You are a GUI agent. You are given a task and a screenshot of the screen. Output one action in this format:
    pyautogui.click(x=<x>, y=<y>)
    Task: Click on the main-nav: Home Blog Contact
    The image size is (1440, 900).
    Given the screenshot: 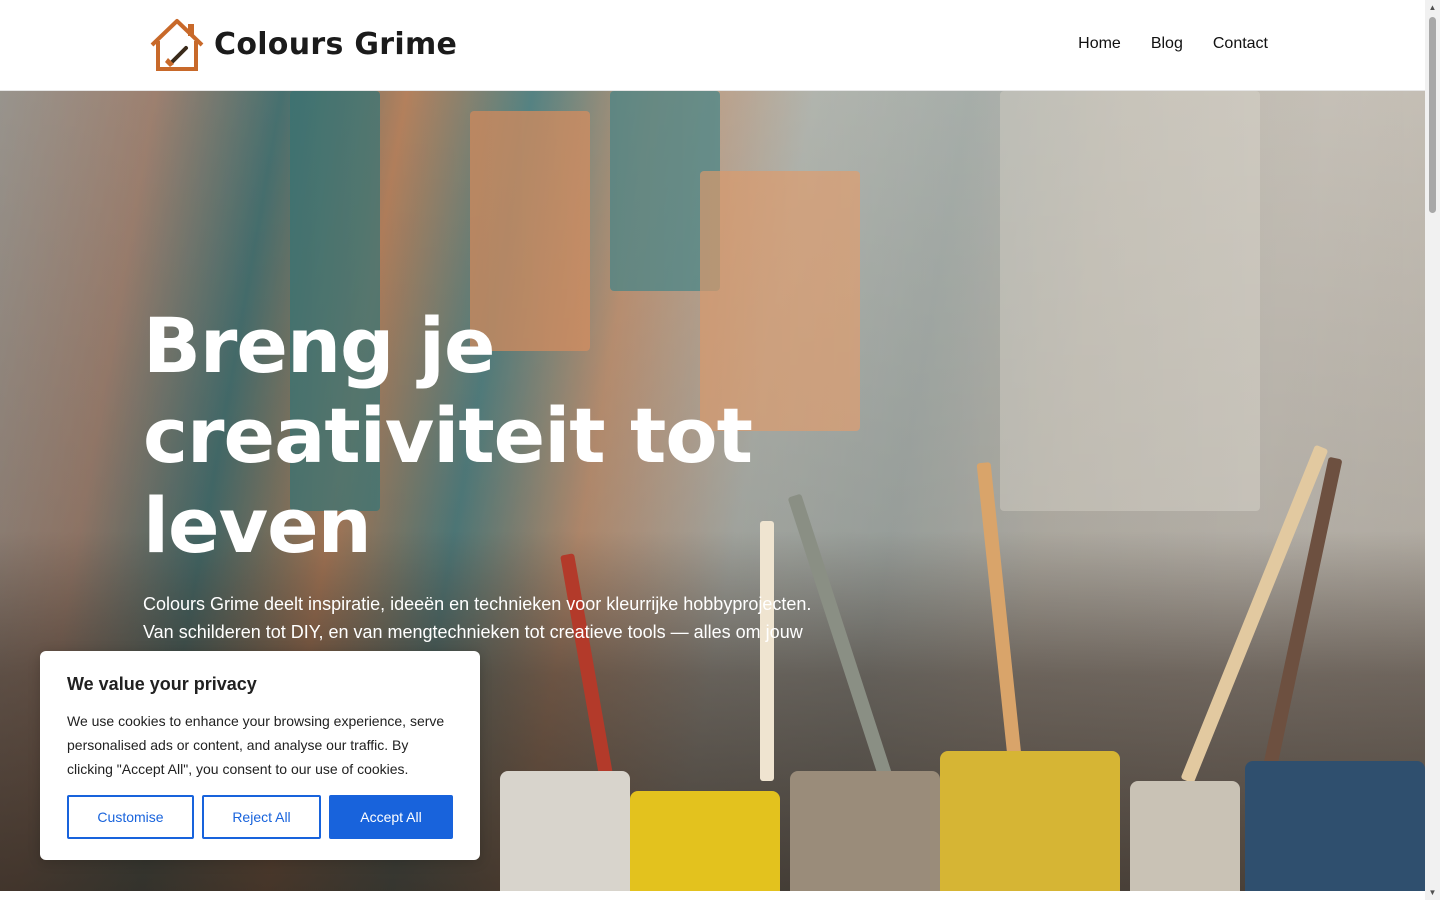 What is the action you would take?
    pyautogui.click(x=1173, y=44)
    